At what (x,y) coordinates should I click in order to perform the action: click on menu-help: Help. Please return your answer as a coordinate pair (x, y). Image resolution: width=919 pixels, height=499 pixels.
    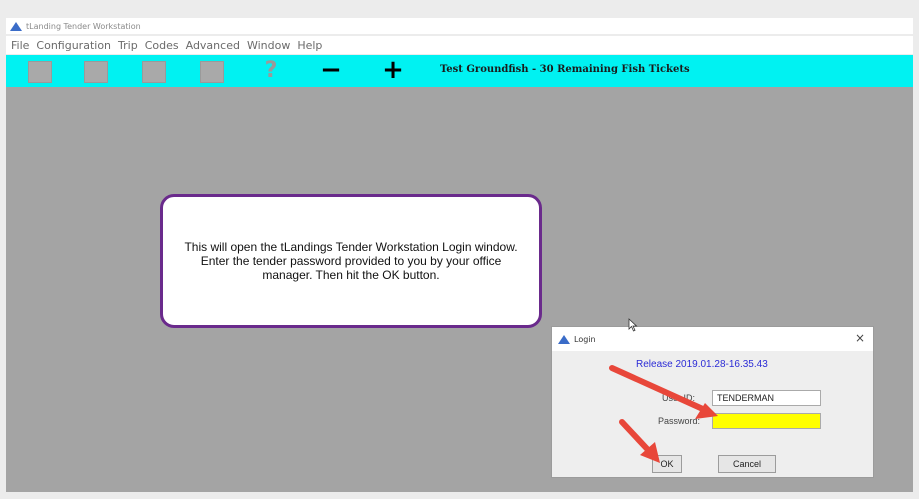
    Looking at the image, I should click on (309, 45).